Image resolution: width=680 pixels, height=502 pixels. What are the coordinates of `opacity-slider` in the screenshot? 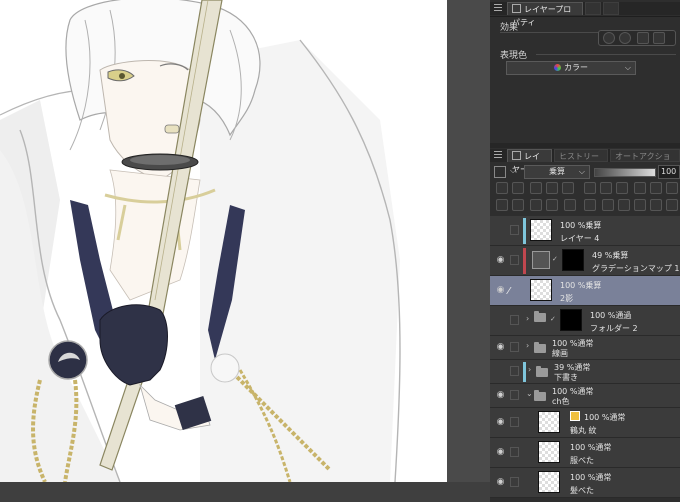 It's located at (625, 172).